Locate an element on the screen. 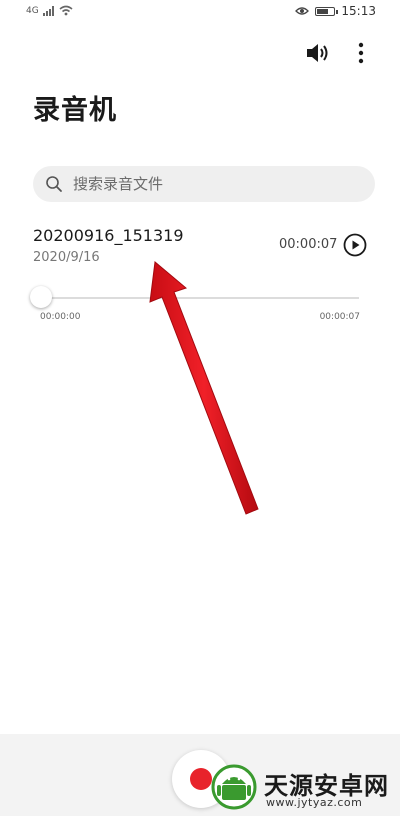 Image resolution: width=400 pixels, height=816 pixels. battery-icon is located at coordinates (327, 11).